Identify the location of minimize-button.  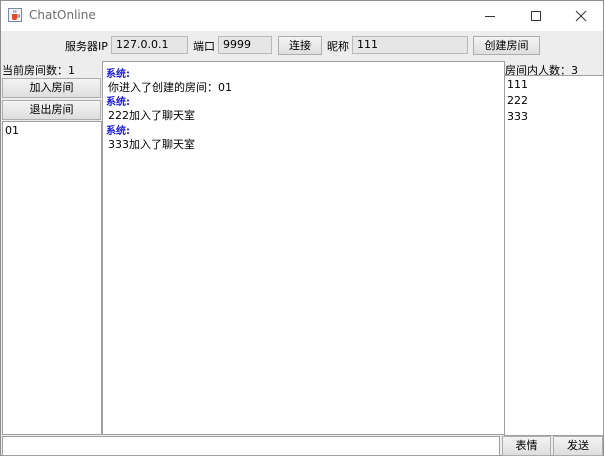
(490, 16).